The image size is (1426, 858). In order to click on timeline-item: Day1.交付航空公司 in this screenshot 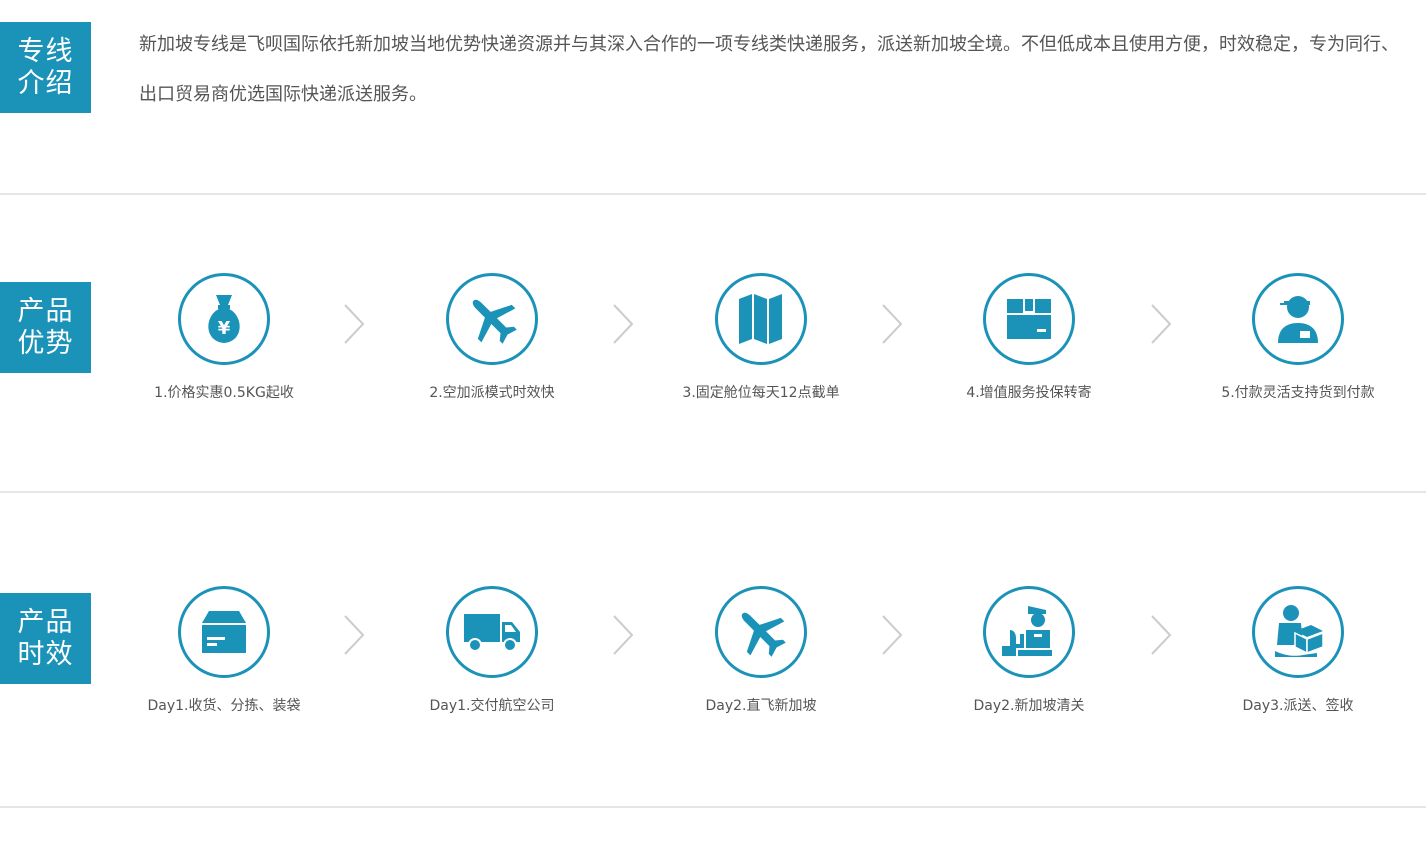, I will do `click(492, 650)`.